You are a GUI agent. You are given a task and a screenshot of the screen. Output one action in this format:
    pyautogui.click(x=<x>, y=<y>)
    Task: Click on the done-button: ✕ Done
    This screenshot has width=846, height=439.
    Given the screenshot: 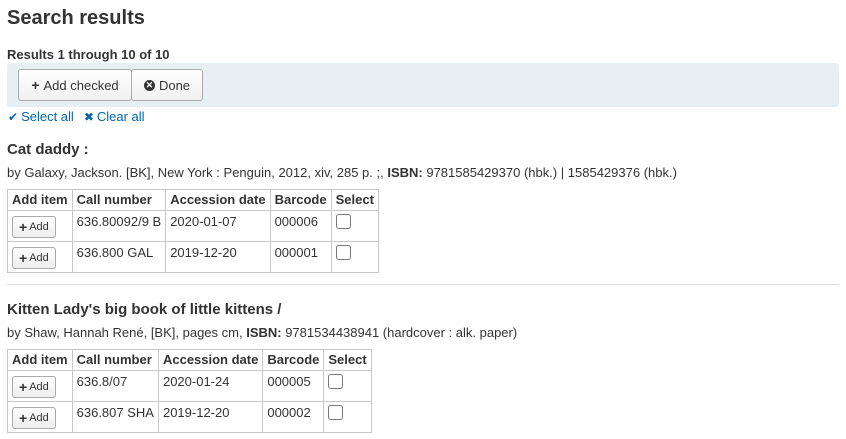 What is the action you would take?
    pyautogui.click(x=167, y=85)
    